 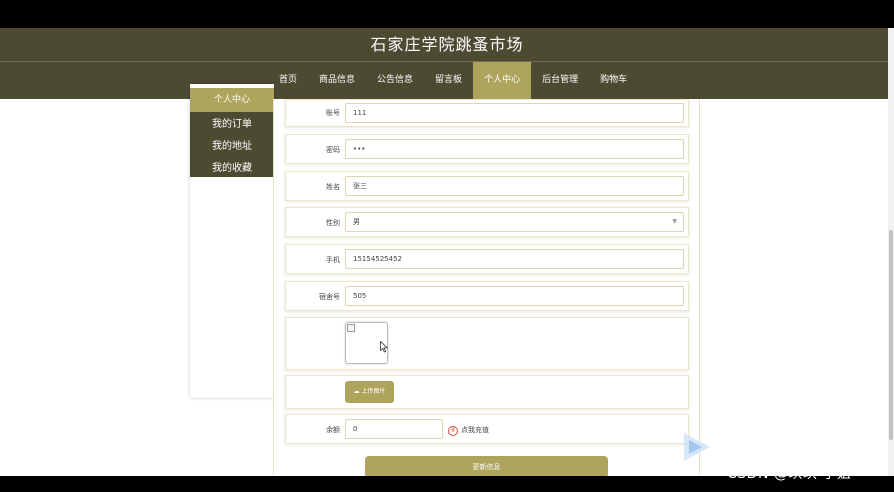 What do you see at coordinates (333, 113) in the screenshot?
I see `account-label: 账号` at bounding box center [333, 113].